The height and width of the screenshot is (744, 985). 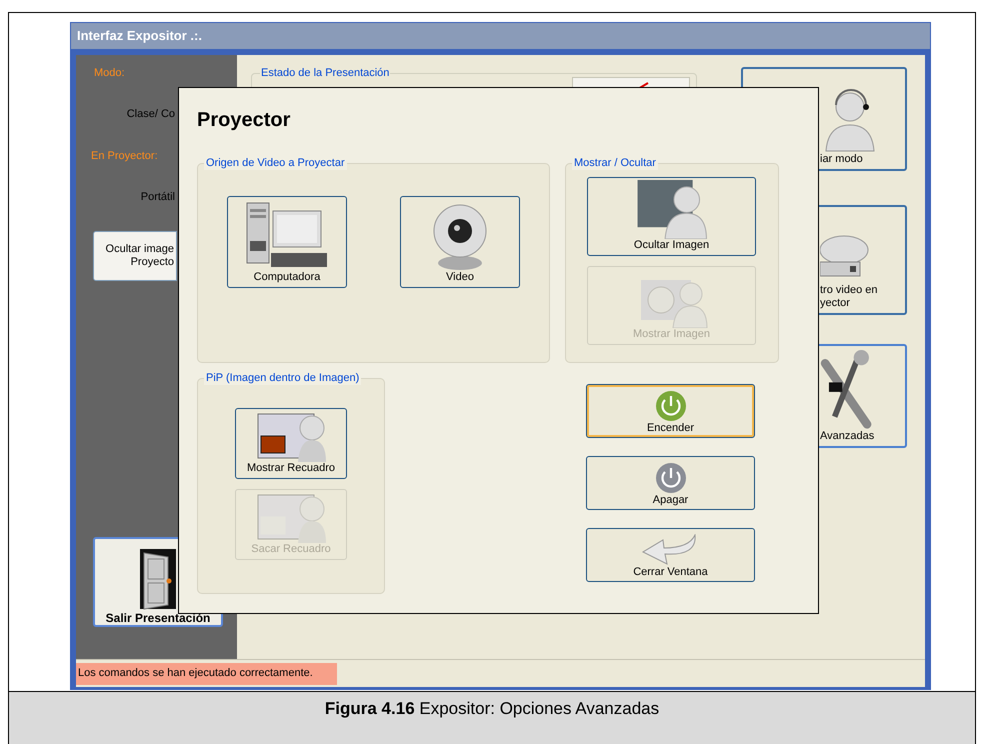 I want to click on hide-image-button: Ocultar image Proyecto, so click(x=135, y=256).